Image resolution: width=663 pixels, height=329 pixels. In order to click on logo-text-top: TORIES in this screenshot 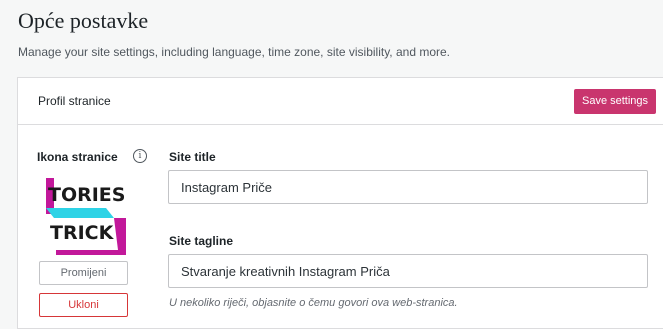, I will do `click(87, 195)`.